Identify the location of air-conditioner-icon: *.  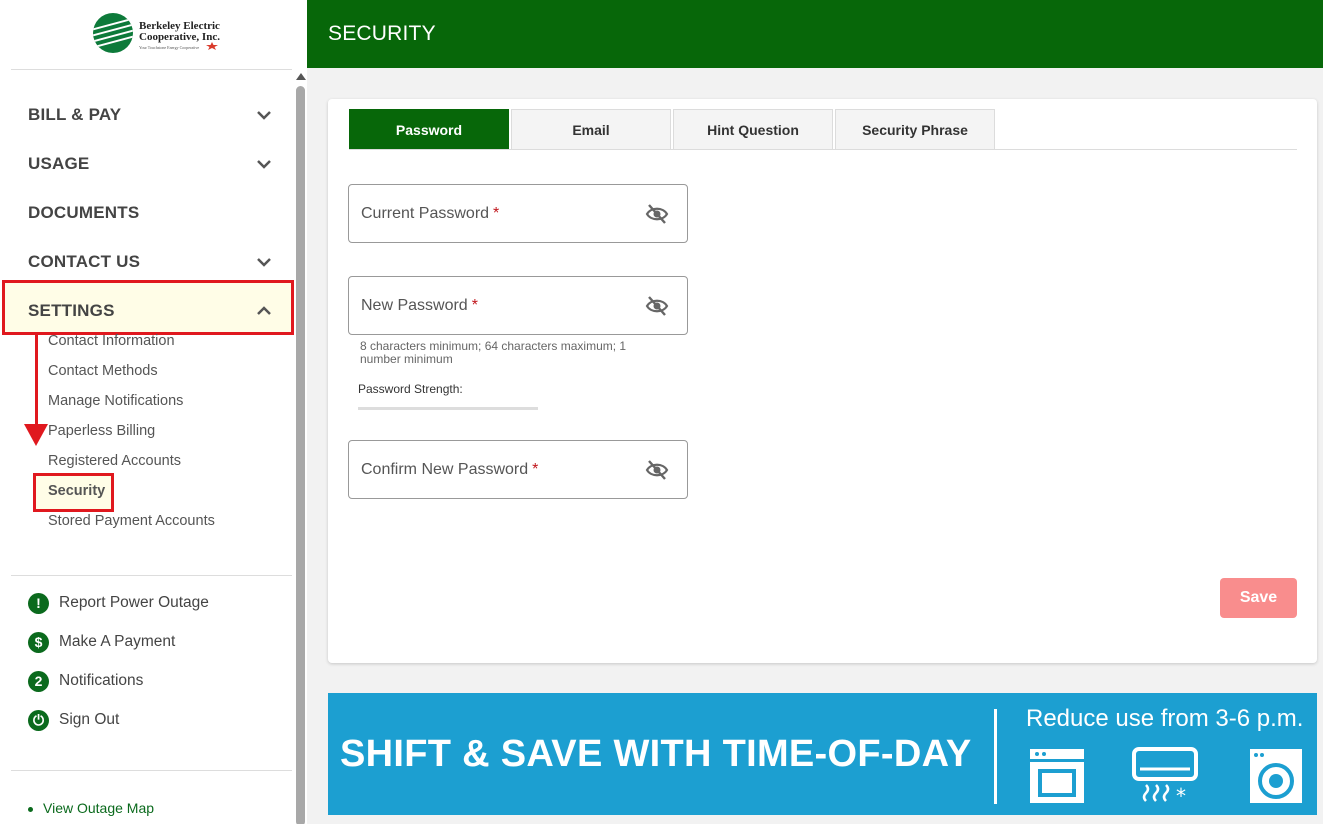
(1165, 777).